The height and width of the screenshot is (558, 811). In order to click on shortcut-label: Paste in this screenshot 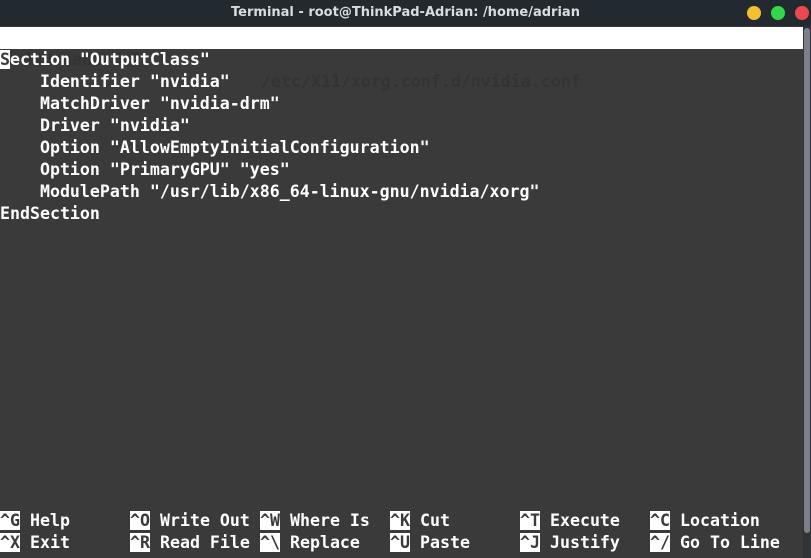, I will do `click(444, 542)`.